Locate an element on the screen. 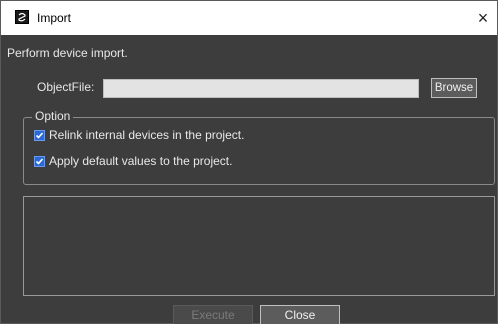  instruction-text: Perform device import. is located at coordinates (67, 53).